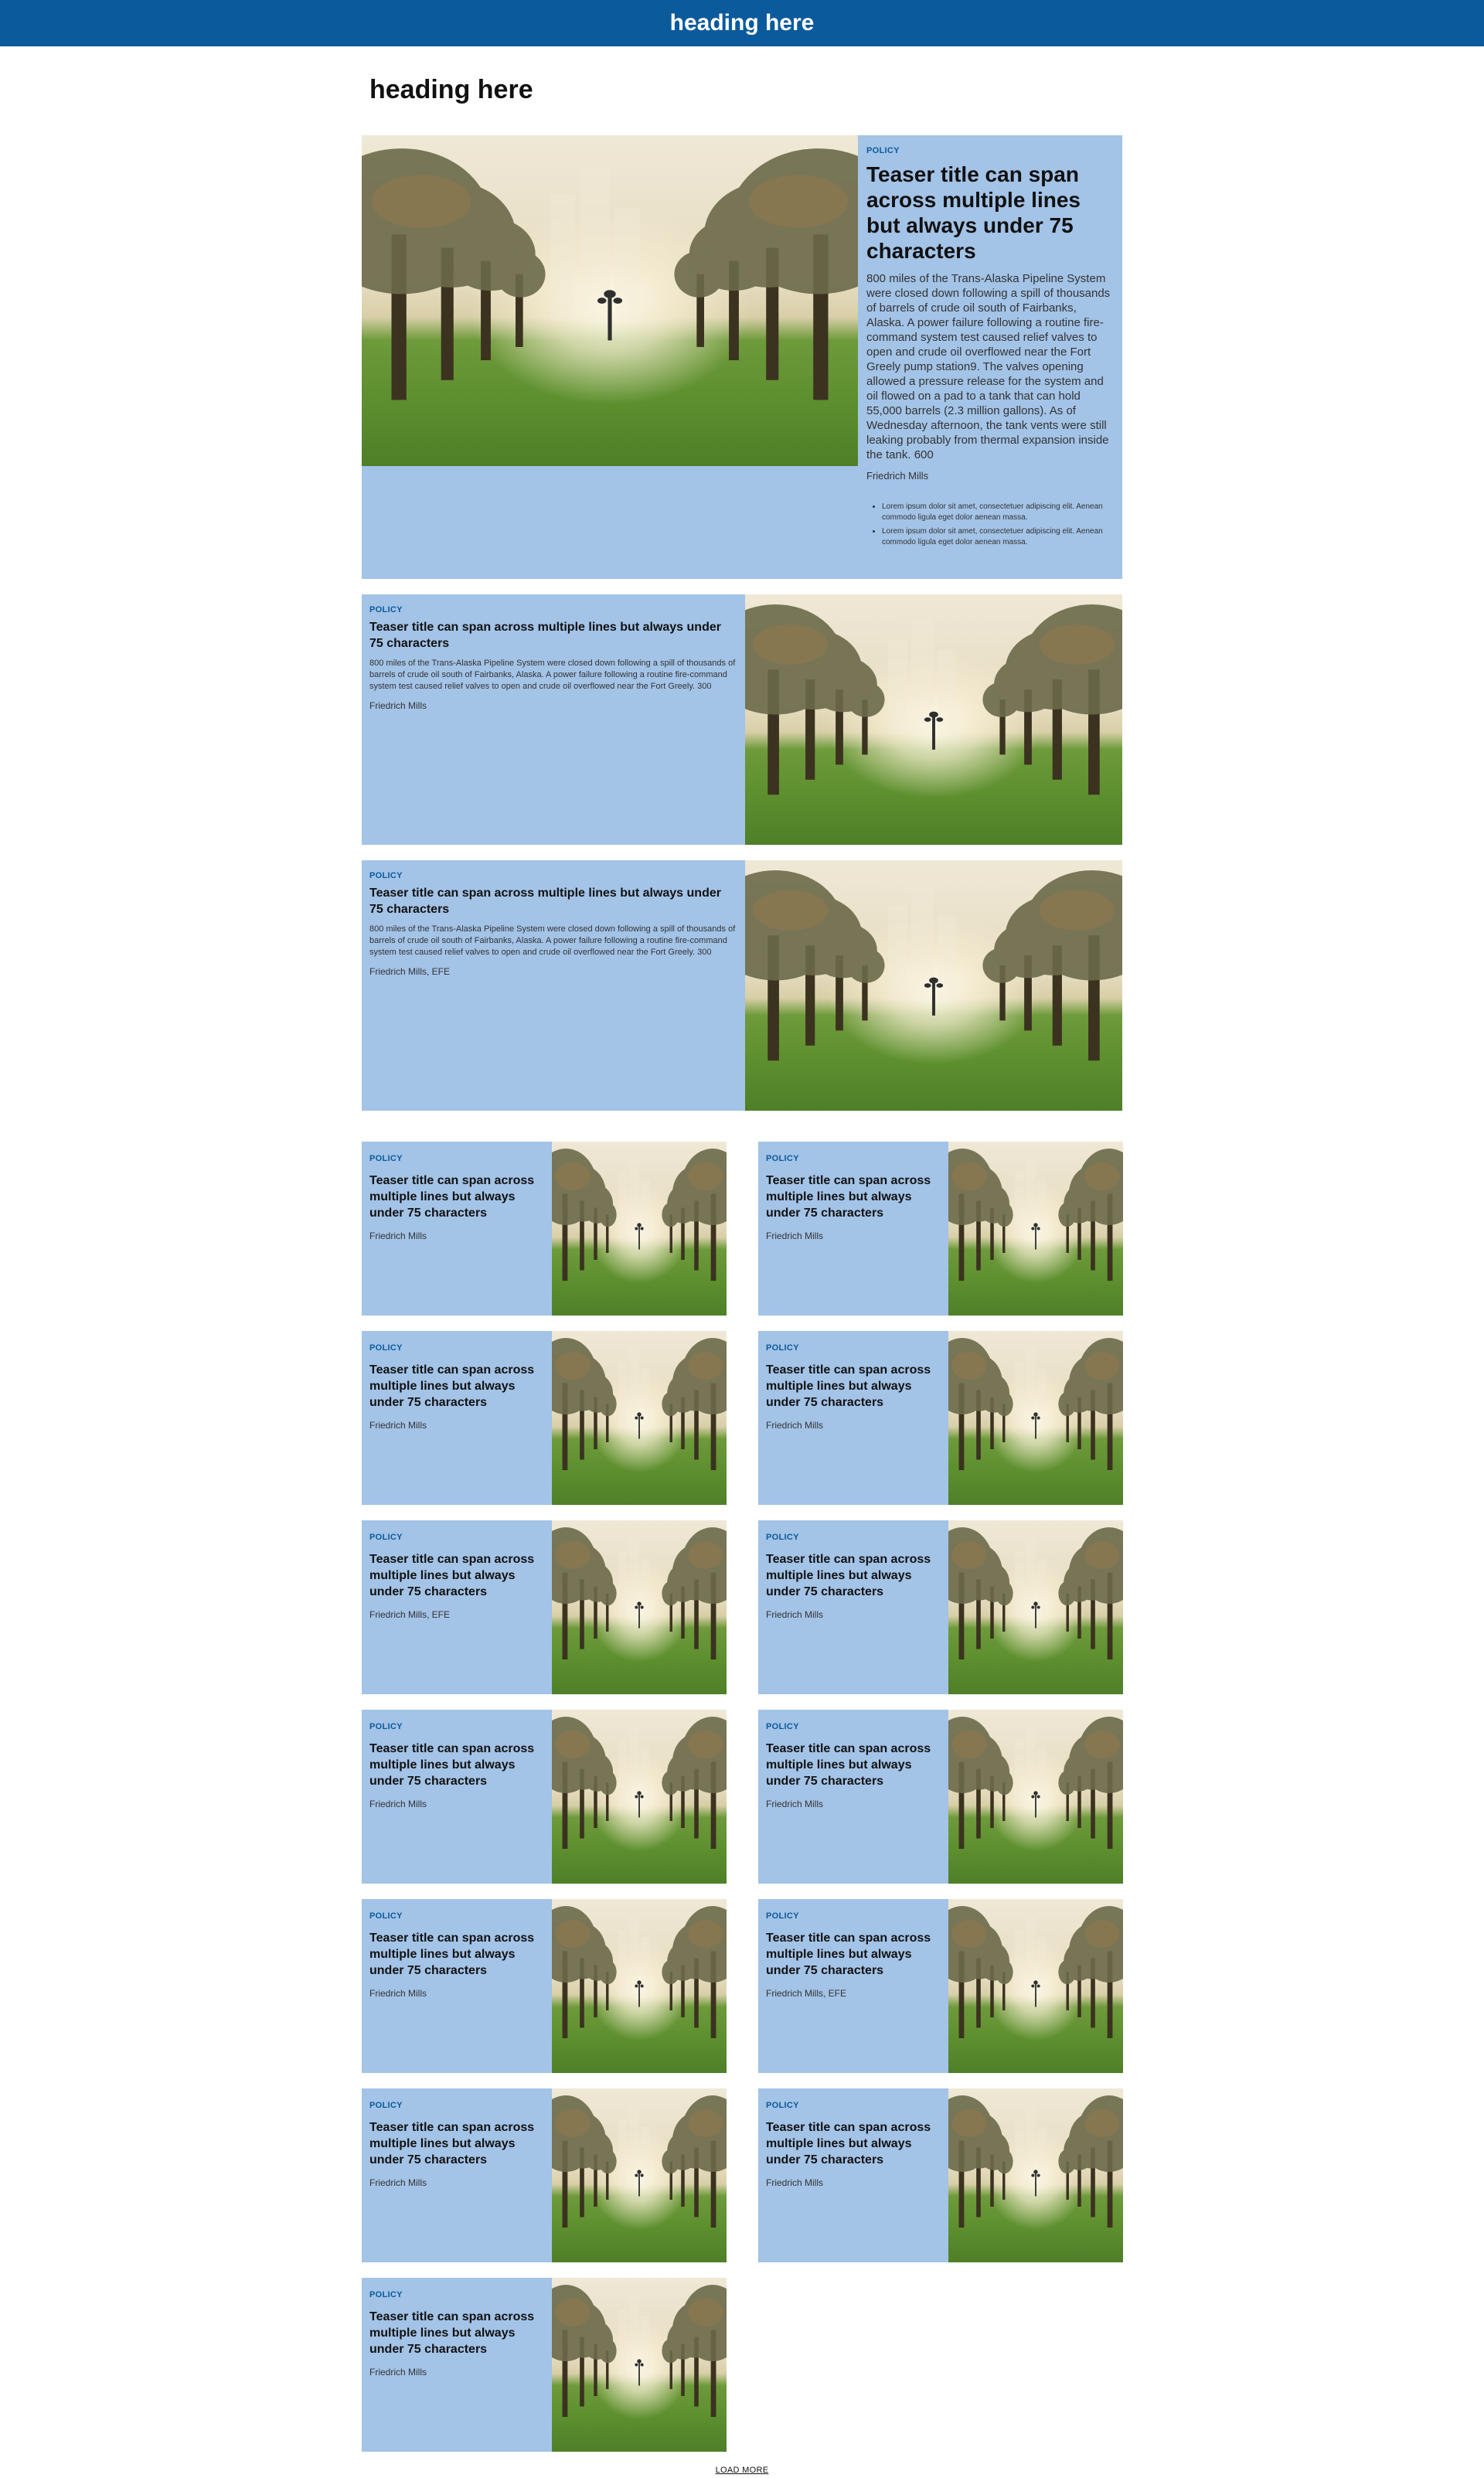 The image size is (1484, 2478). What do you see at coordinates (742, 2470) in the screenshot?
I see `load-more-link: LOAD MORE` at bounding box center [742, 2470].